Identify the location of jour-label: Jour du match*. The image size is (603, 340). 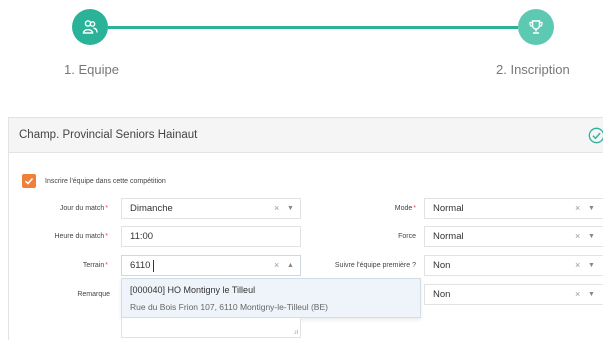
(83, 208).